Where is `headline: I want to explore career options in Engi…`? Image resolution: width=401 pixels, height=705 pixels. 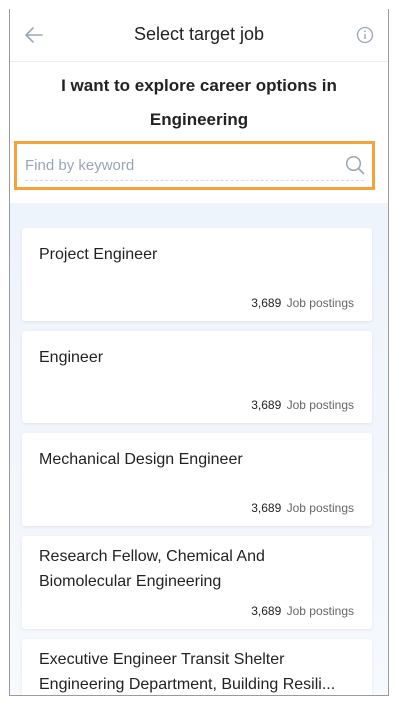 headline: I want to explore career options in Engi… is located at coordinates (199, 103).